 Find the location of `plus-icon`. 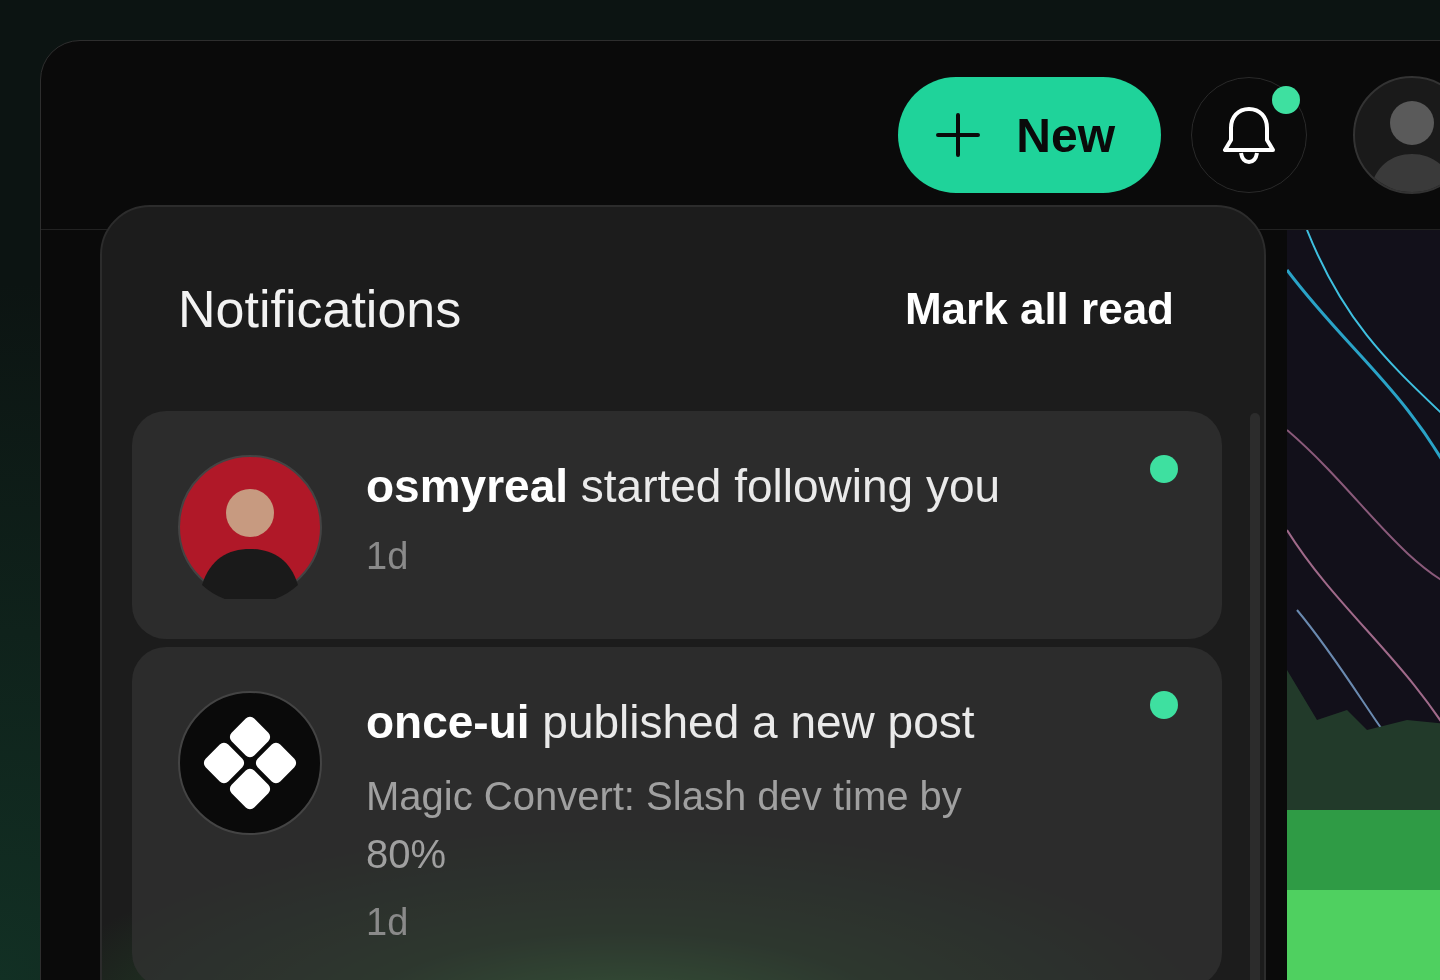

plus-icon is located at coordinates (958, 135).